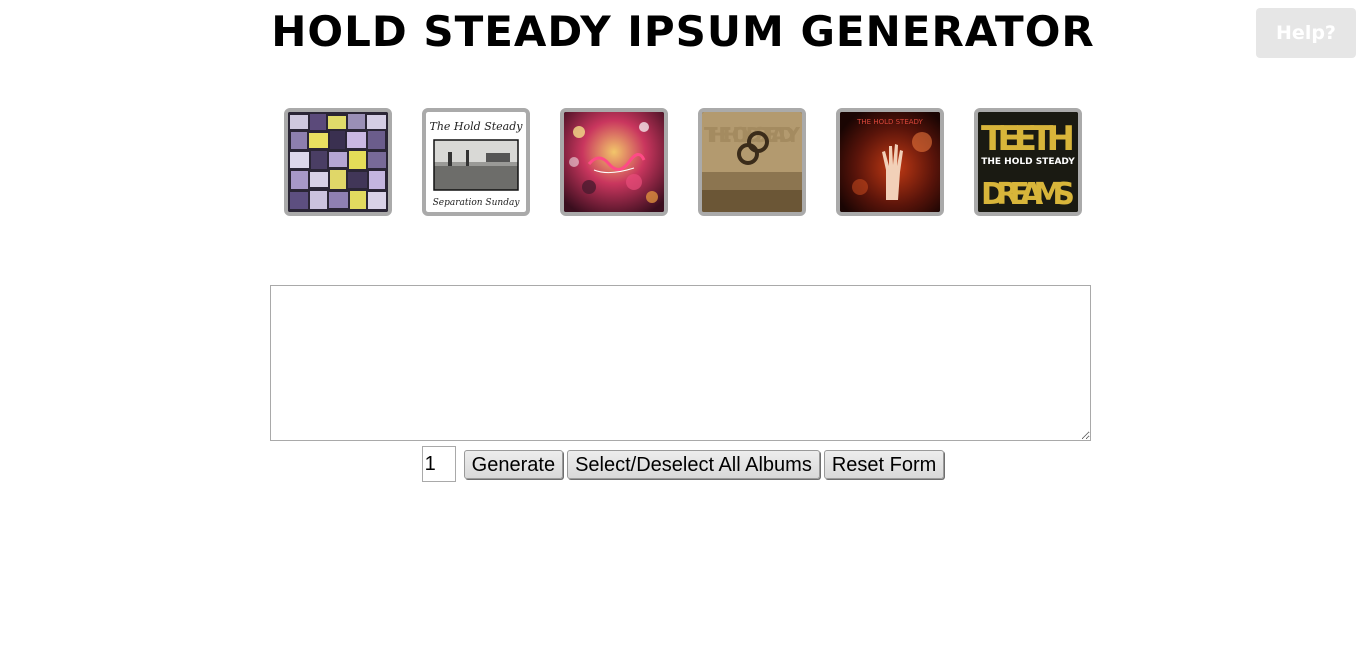  What do you see at coordinates (1306, 33) in the screenshot?
I see `help-button: Help?` at bounding box center [1306, 33].